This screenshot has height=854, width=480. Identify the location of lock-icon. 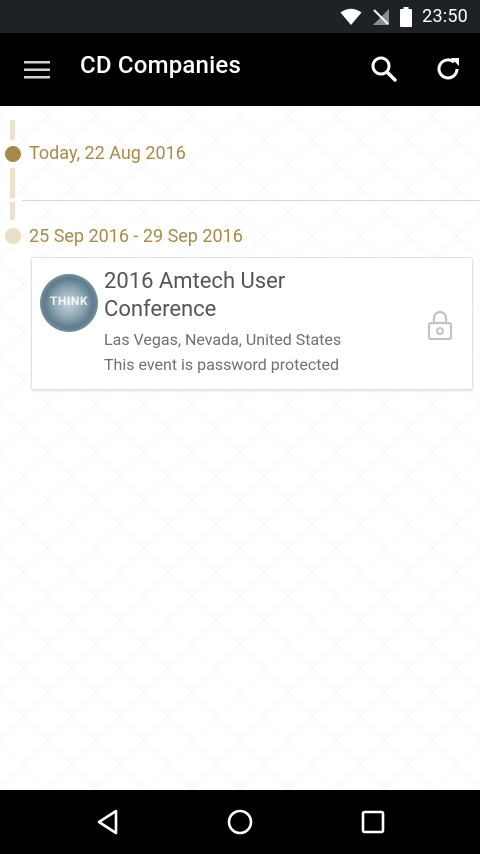
(440, 325).